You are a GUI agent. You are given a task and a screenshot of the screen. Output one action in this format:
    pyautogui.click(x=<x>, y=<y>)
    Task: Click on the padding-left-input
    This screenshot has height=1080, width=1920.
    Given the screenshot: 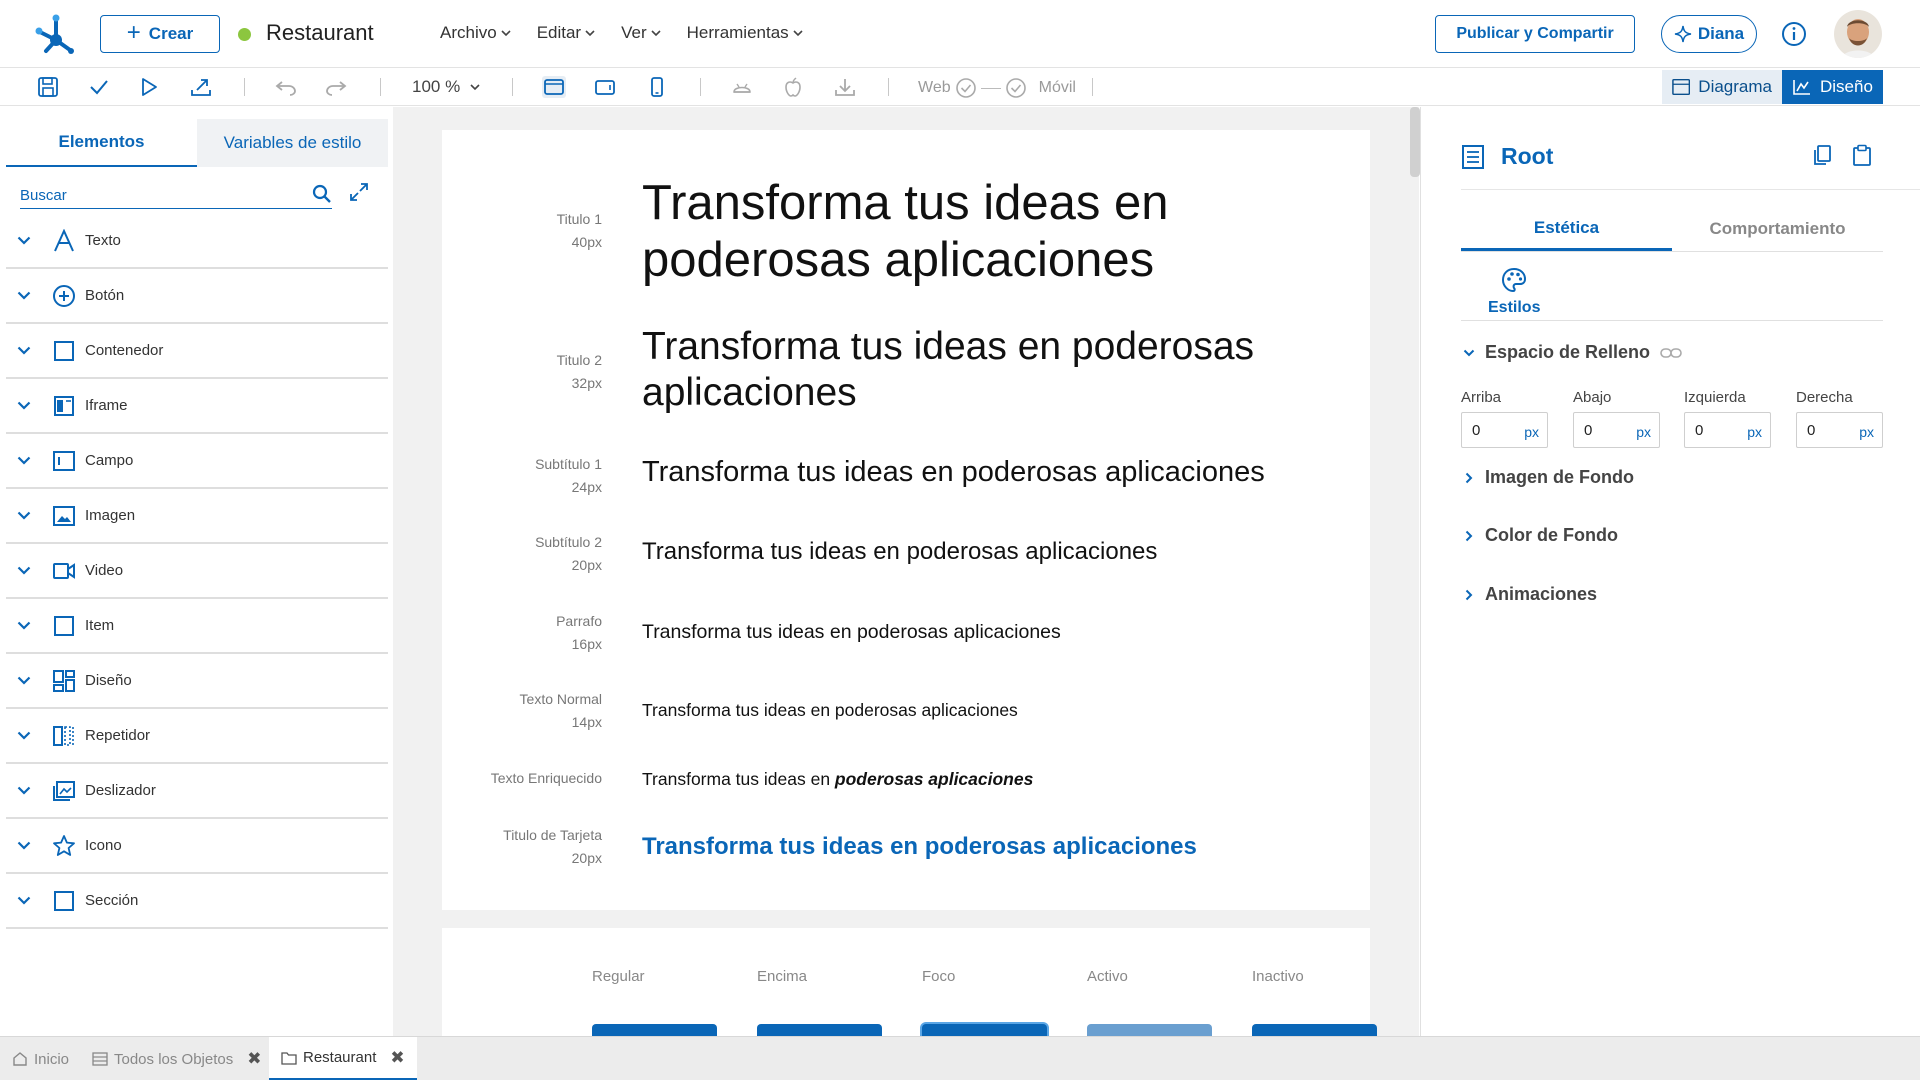 What is the action you would take?
    pyautogui.click(x=1715, y=430)
    